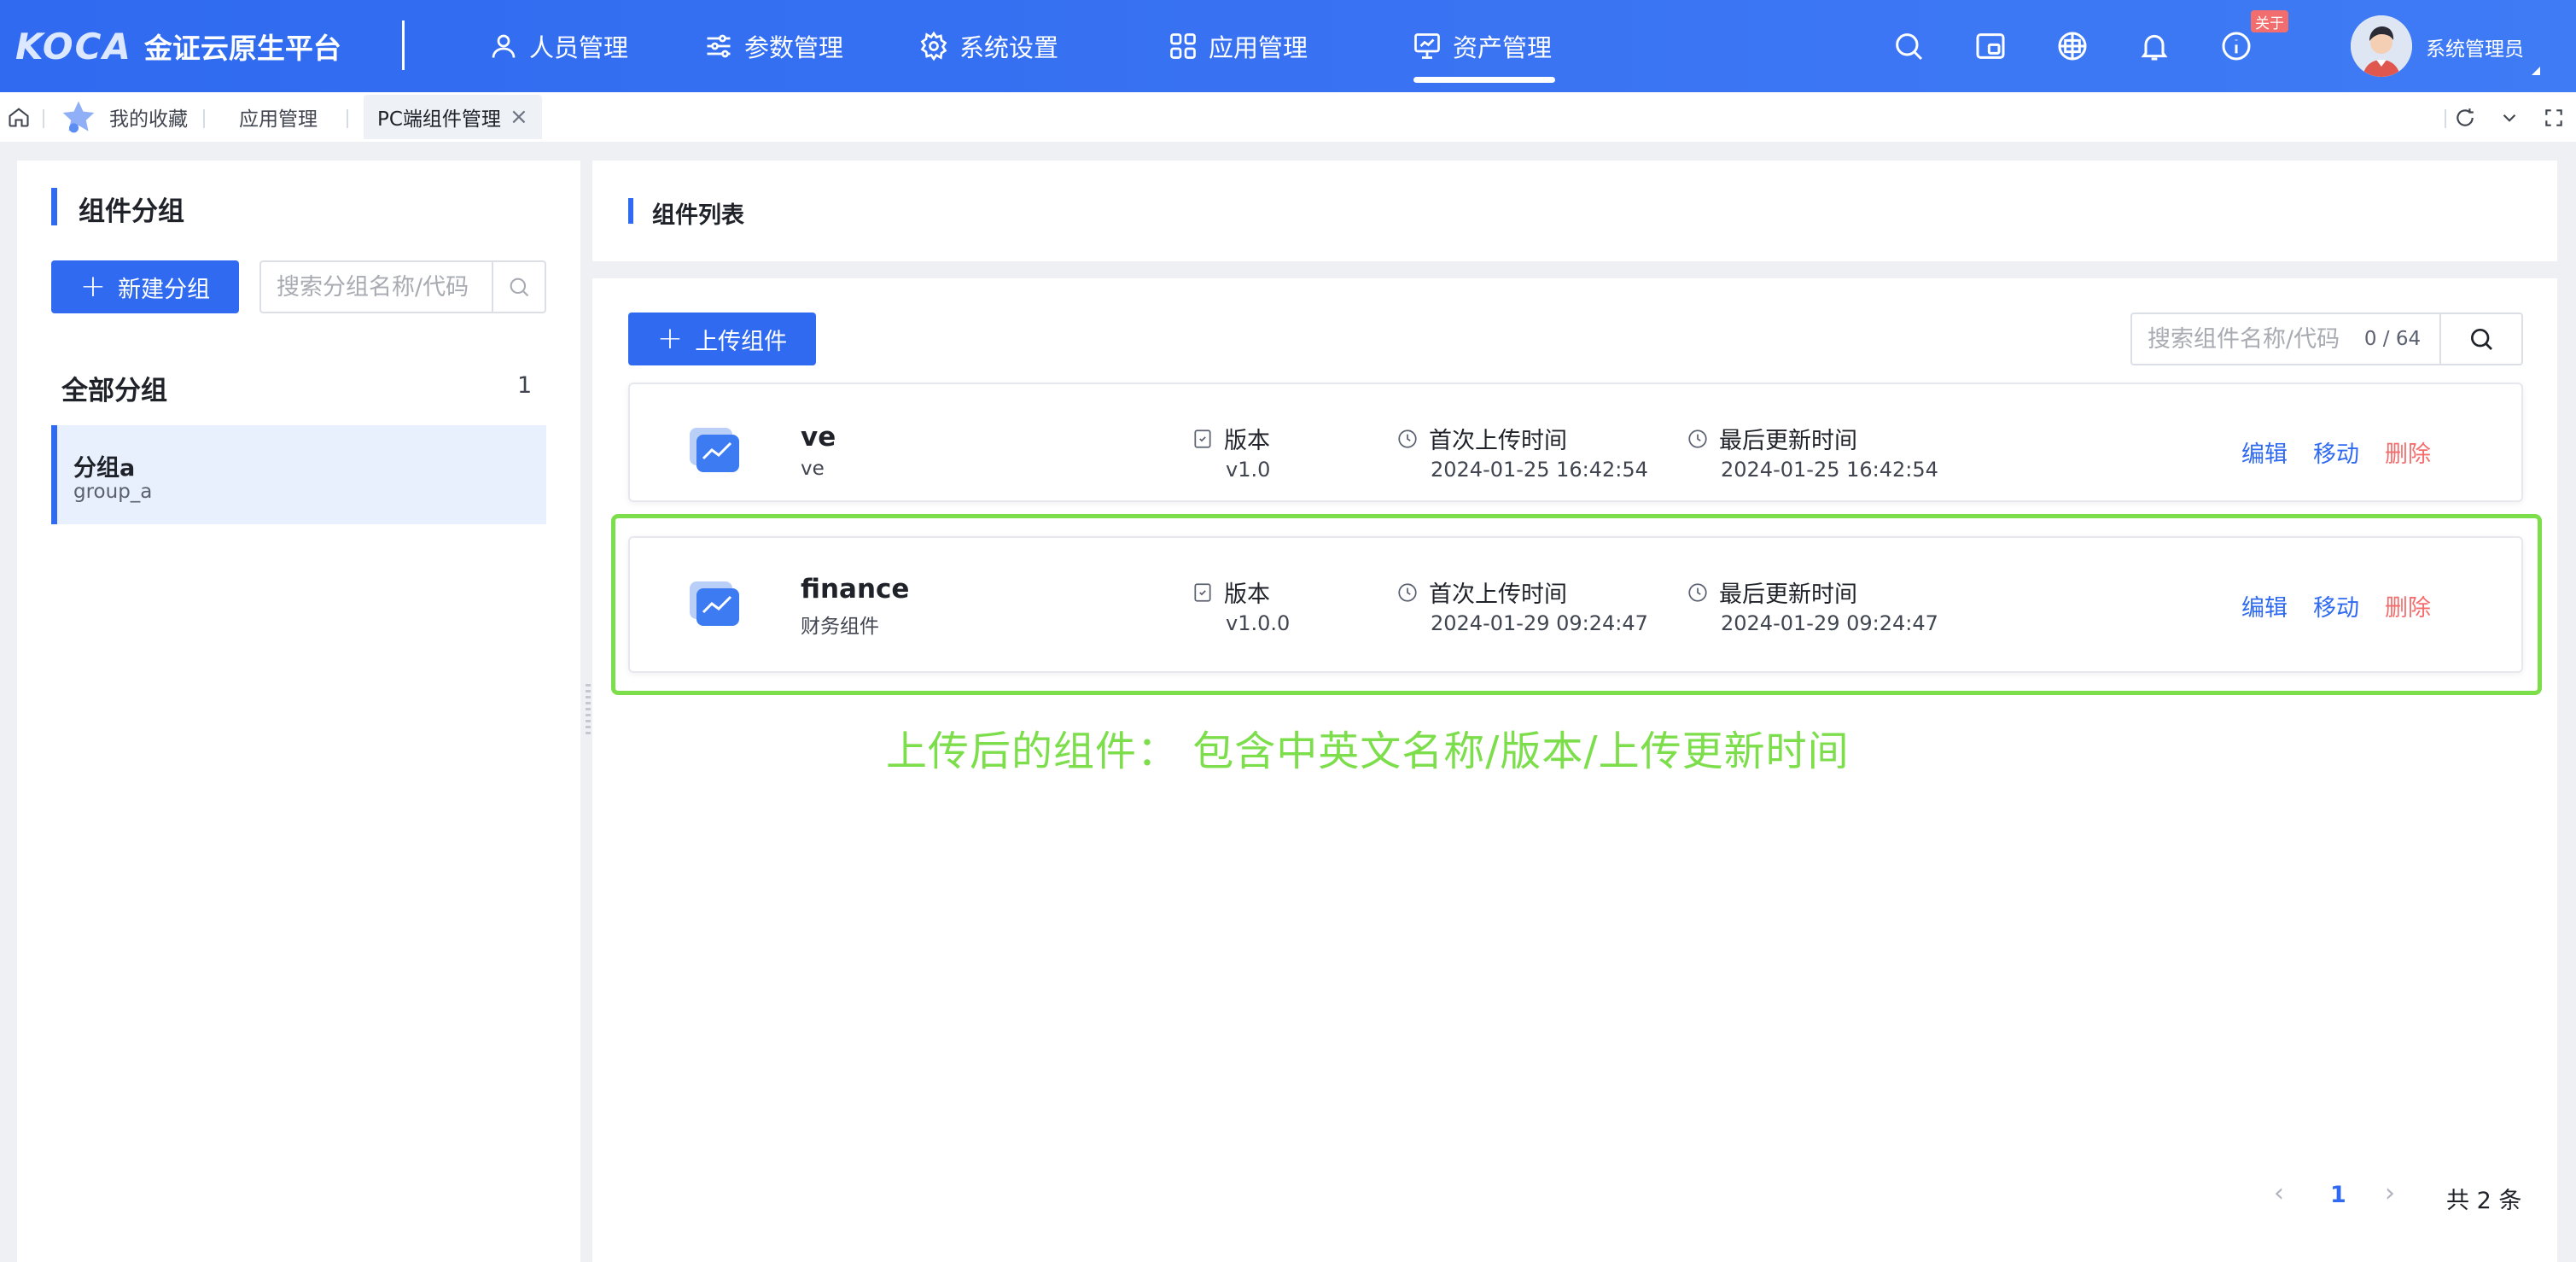 This screenshot has height=1262, width=2576. I want to click on version-label: 版本, so click(1231, 438).